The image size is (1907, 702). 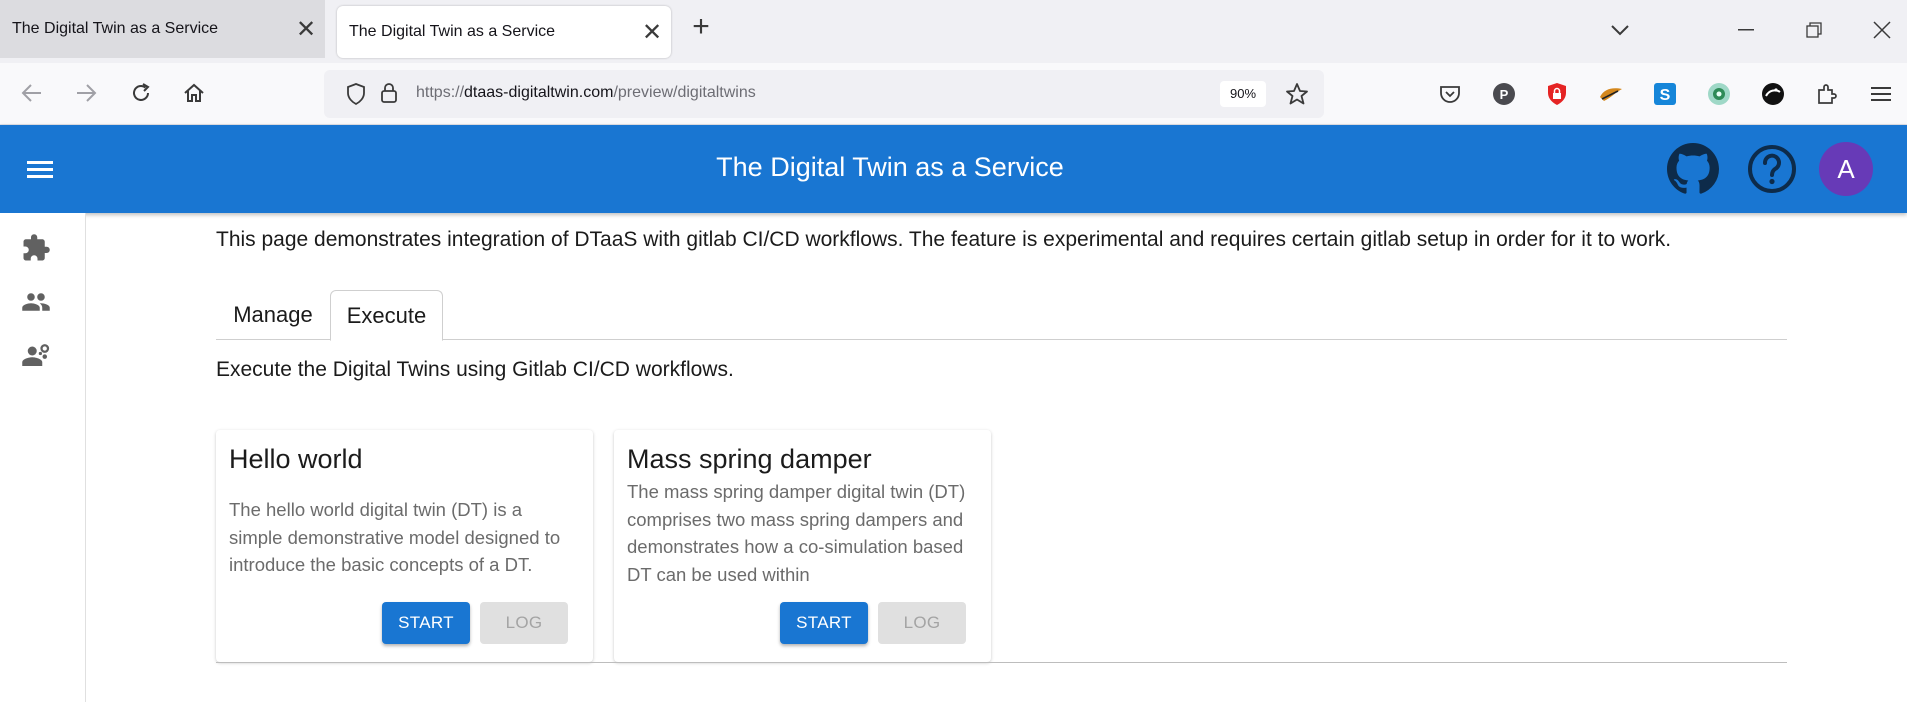 I want to click on app-bar: The Digital Twin as a Service A, so click(x=953, y=169).